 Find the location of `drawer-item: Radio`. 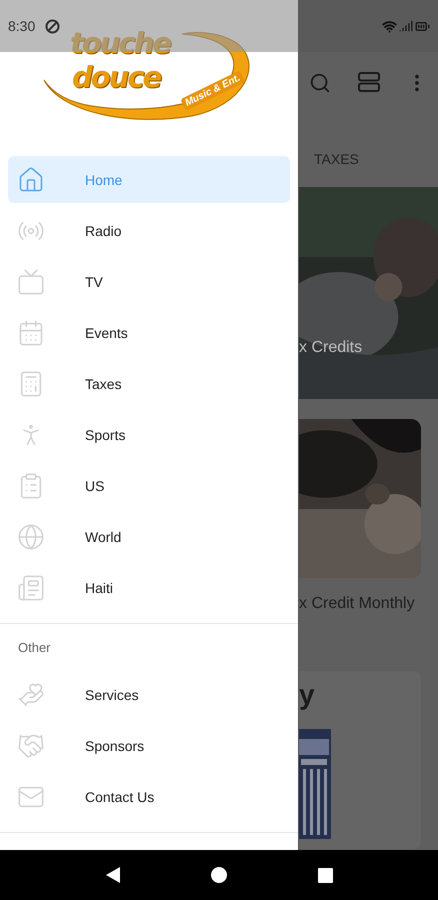

drawer-item: Radio is located at coordinates (149, 230).